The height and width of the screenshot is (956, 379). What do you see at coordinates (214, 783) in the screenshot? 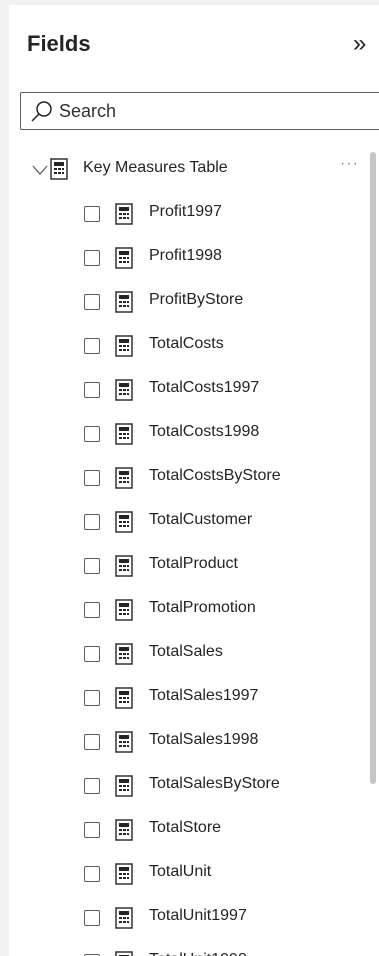
I see `field-label: TotalSalesByStore` at bounding box center [214, 783].